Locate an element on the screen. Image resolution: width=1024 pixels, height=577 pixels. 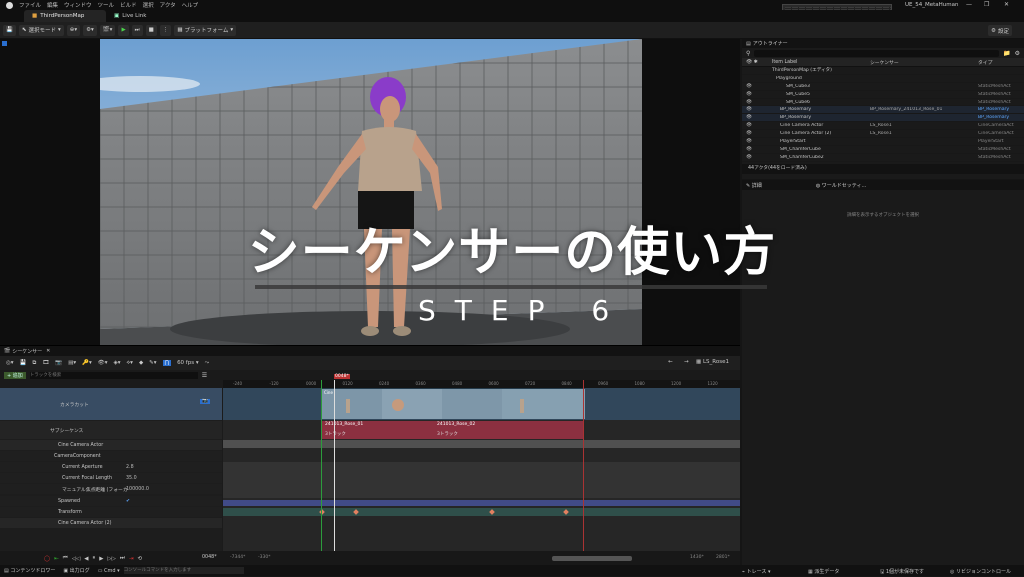
playhead-line is located at coordinates (334, 465).